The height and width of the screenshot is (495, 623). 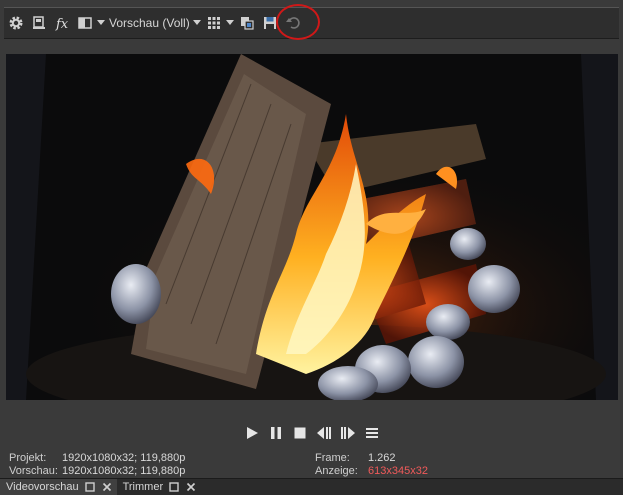 I want to click on projekt-value: 1920x1080x32; 119,880p, so click(x=124, y=458).